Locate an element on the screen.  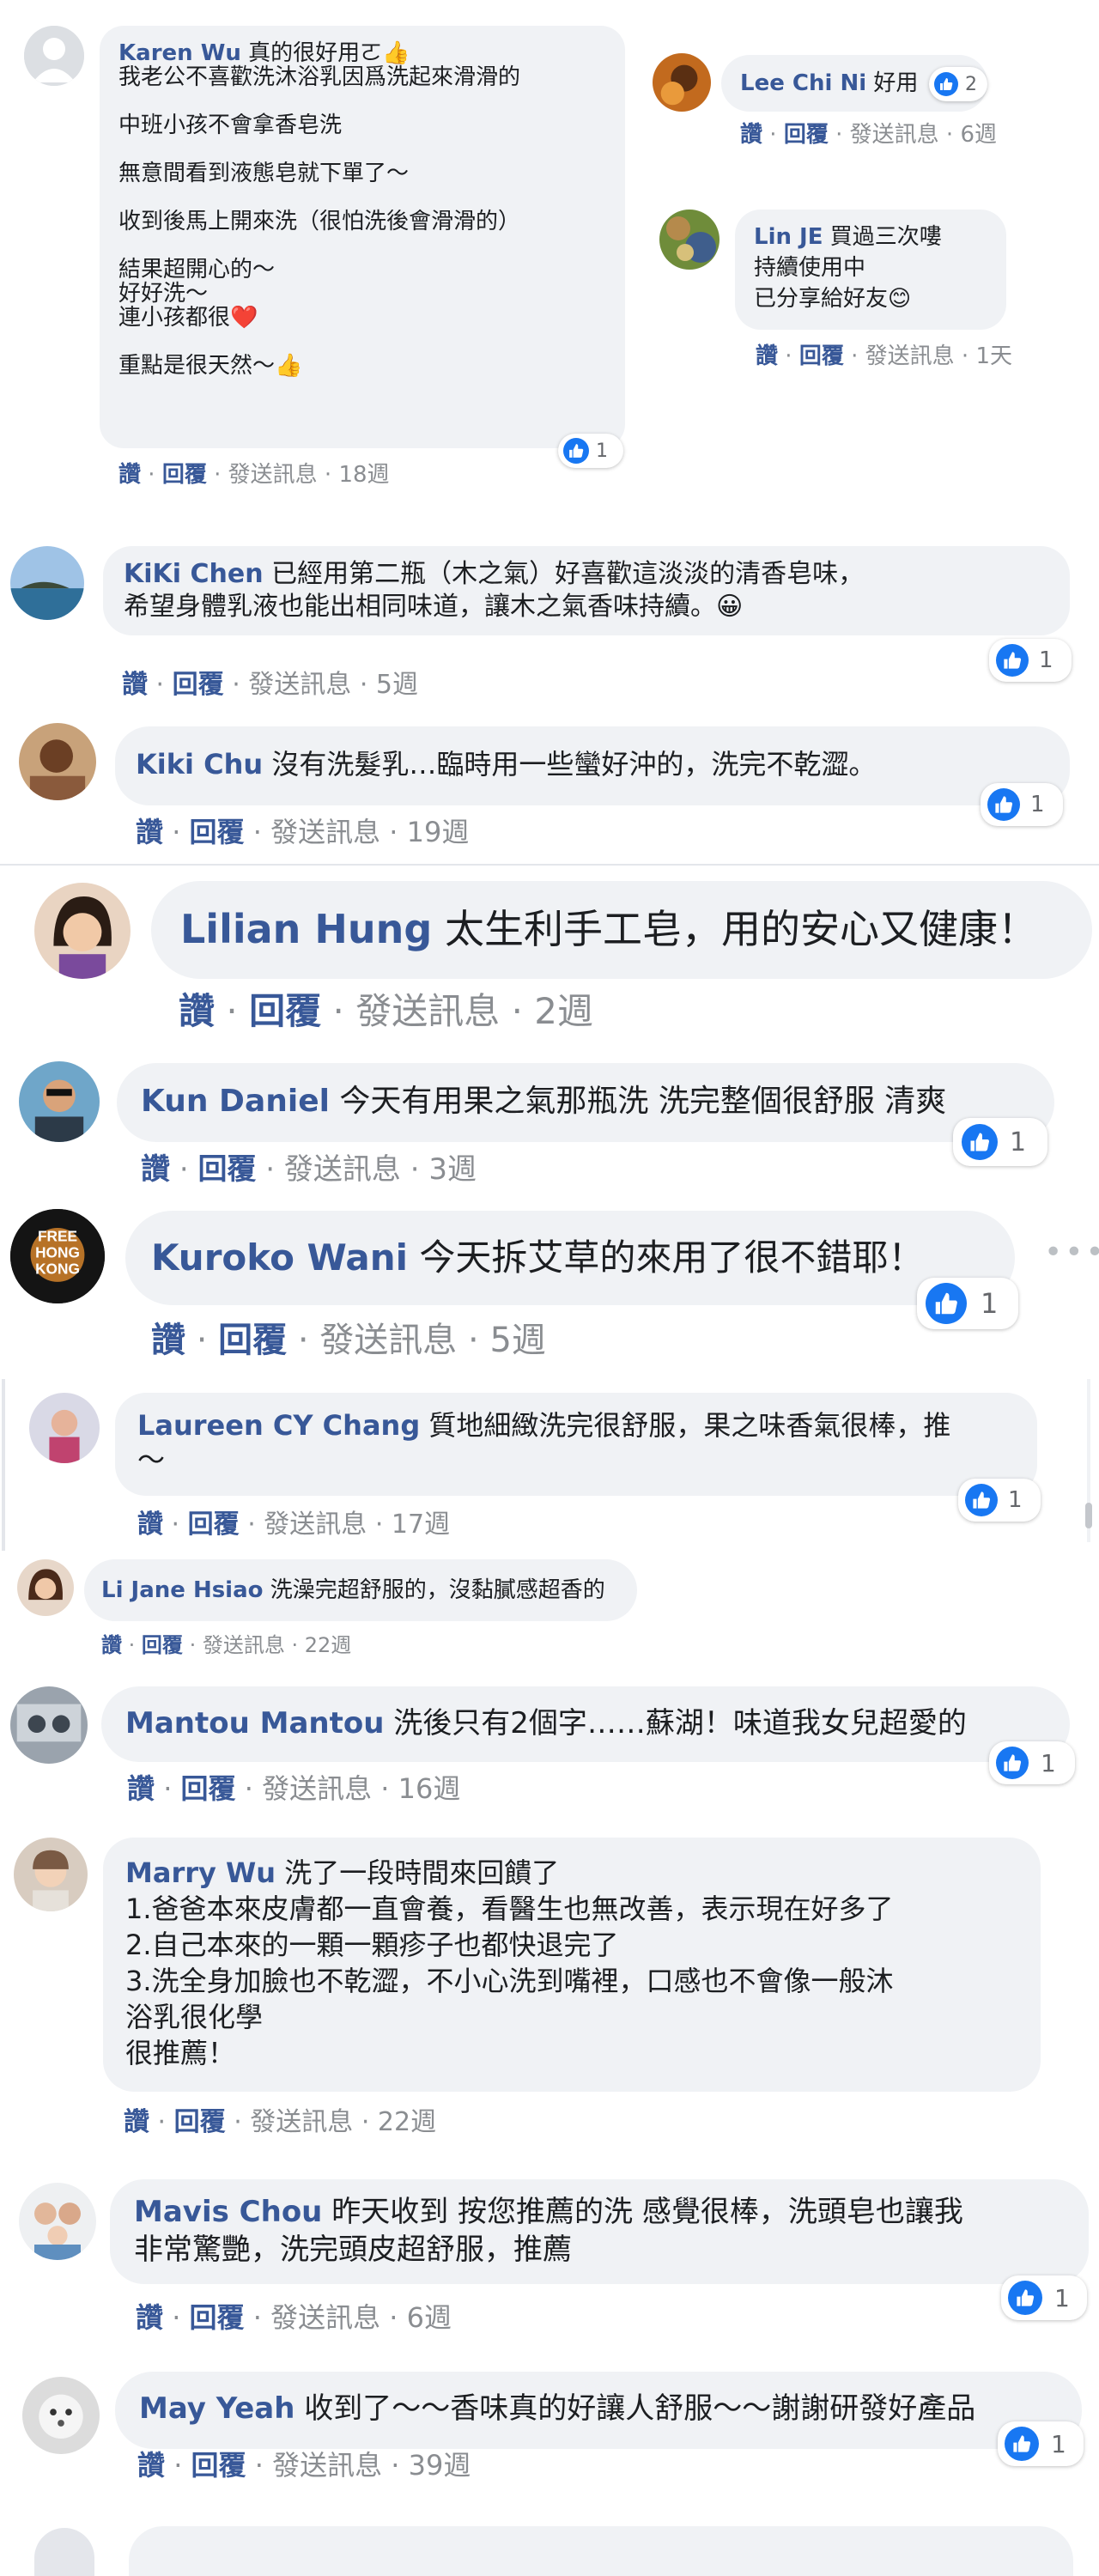
timestamp: 3週 is located at coordinates (452, 1169).